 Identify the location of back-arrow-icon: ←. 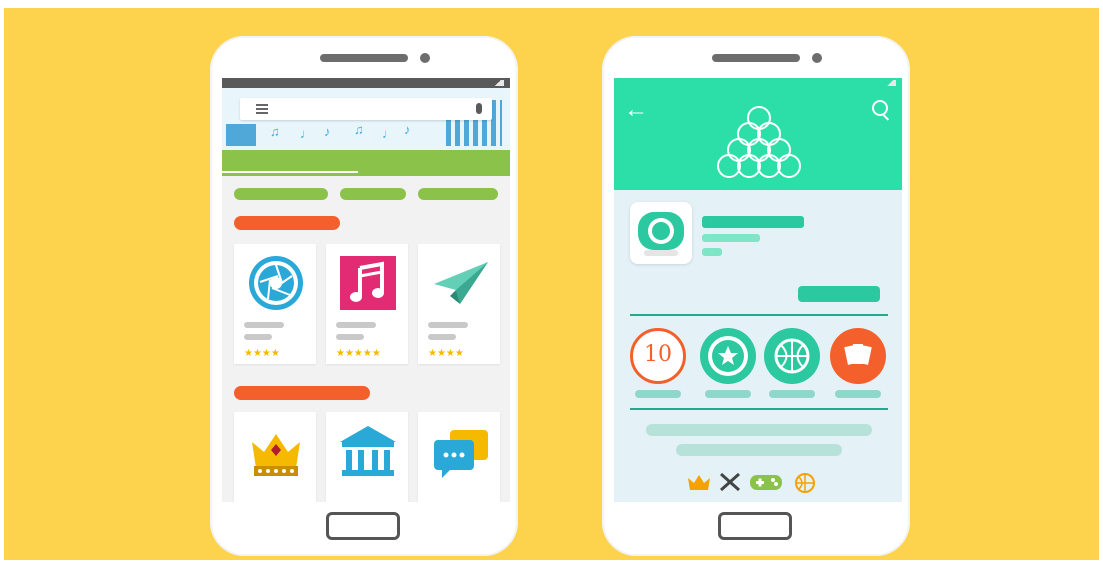
(636, 110).